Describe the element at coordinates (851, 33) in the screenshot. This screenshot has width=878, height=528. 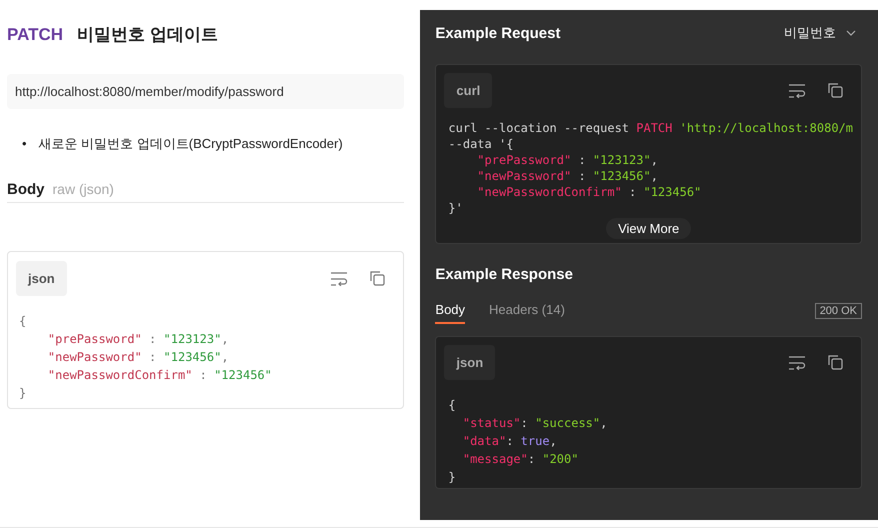
I see `chevron-down-icon` at that location.